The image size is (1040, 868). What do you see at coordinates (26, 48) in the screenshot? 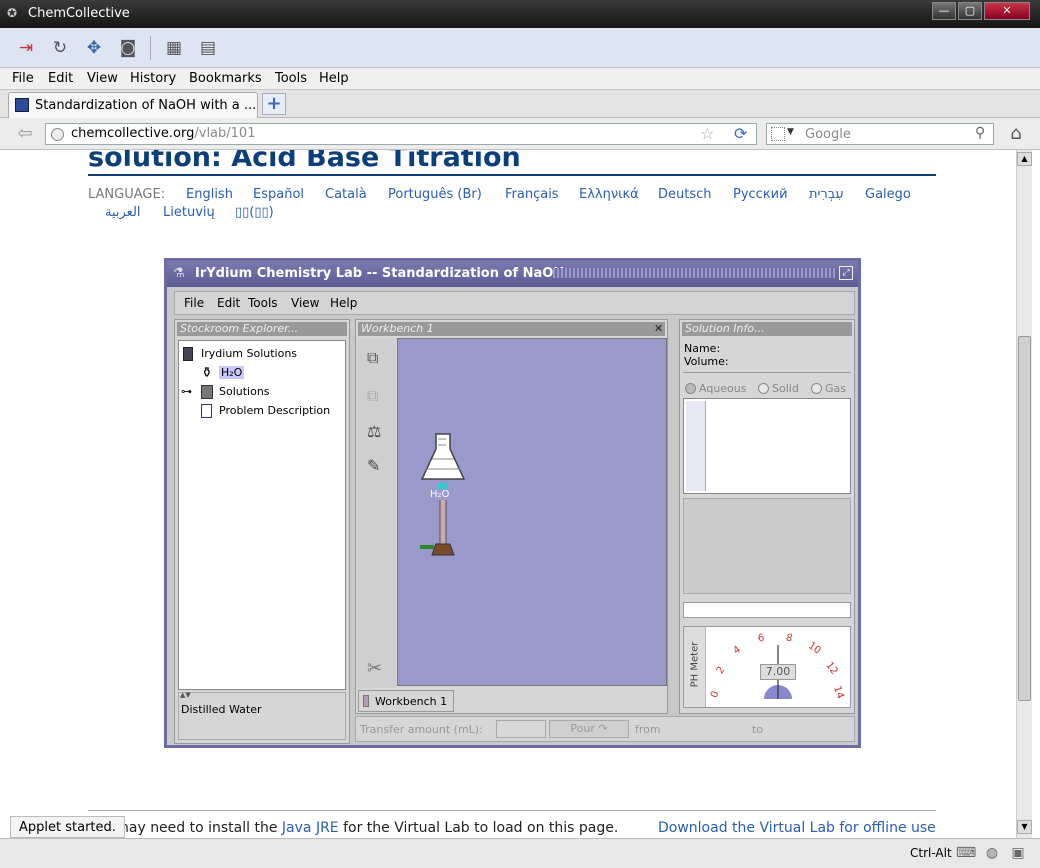
I see `exit-icon: ⇥` at bounding box center [26, 48].